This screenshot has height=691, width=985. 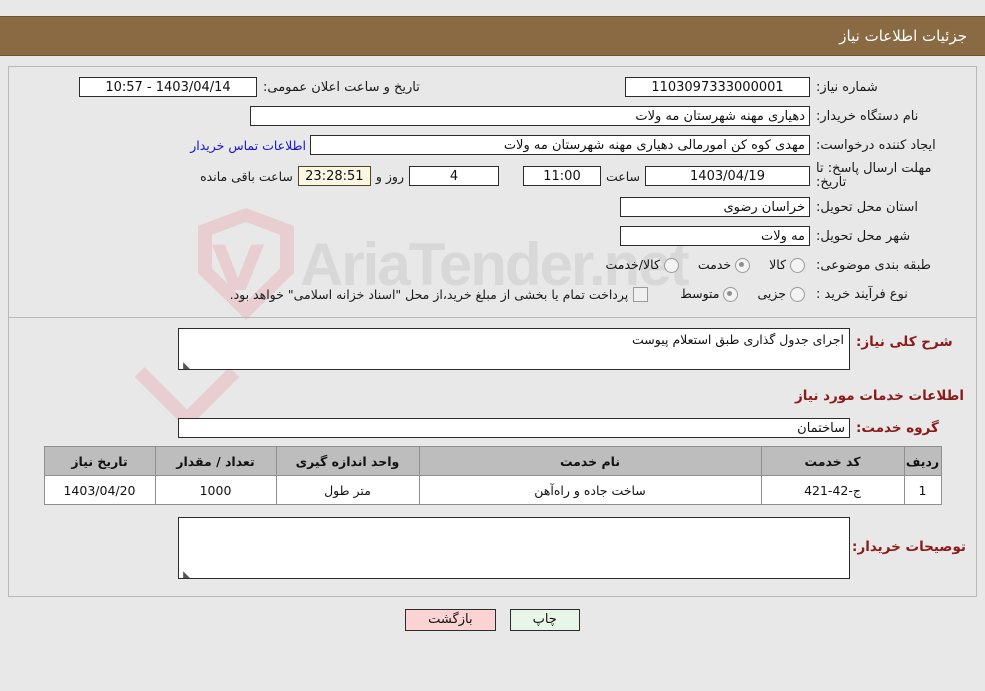 What do you see at coordinates (492, 396) in the screenshot?
I see `row-services-heading: اطلاعات خدمات مورد نیاز` at bounding box center [492, 396].